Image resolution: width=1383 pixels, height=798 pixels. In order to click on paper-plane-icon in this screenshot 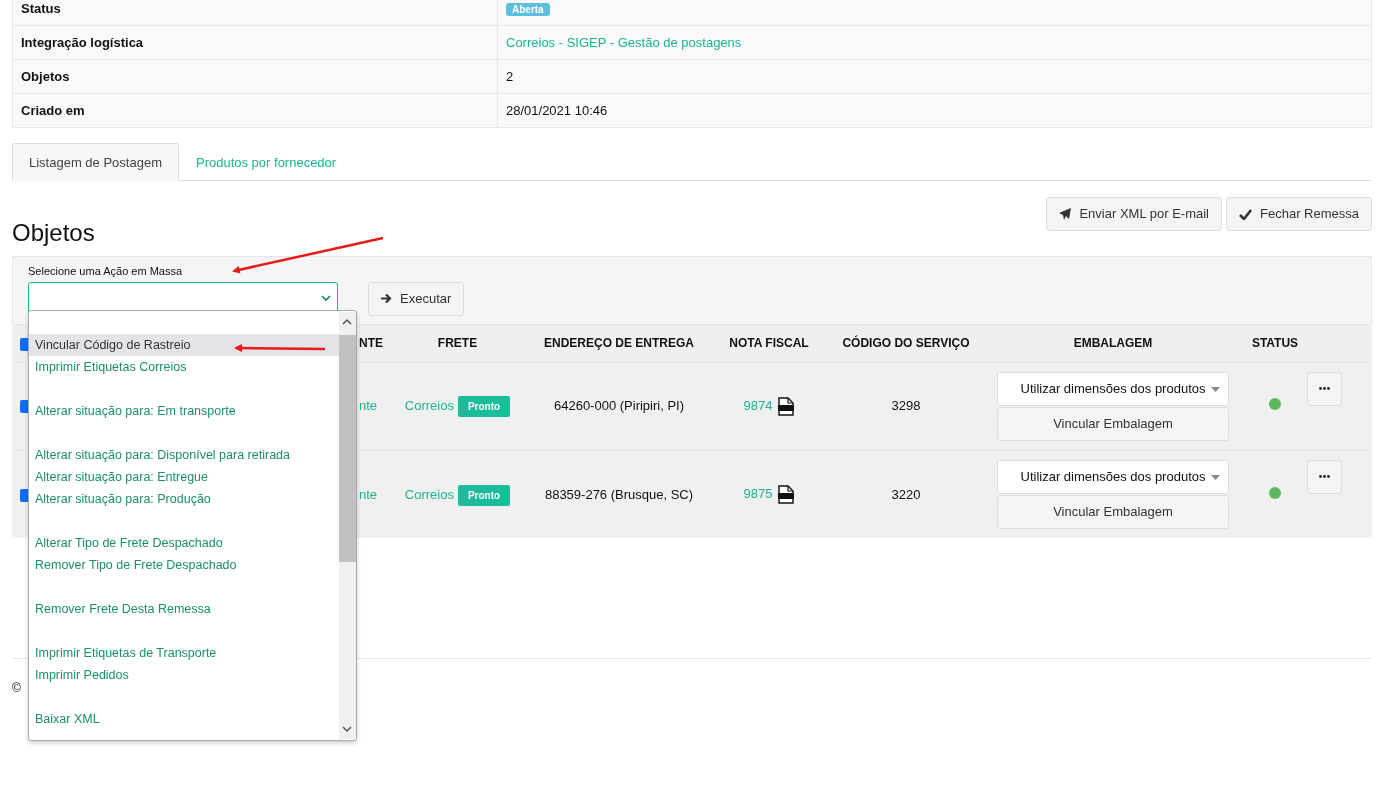, I will do `click(1065, 214)`.